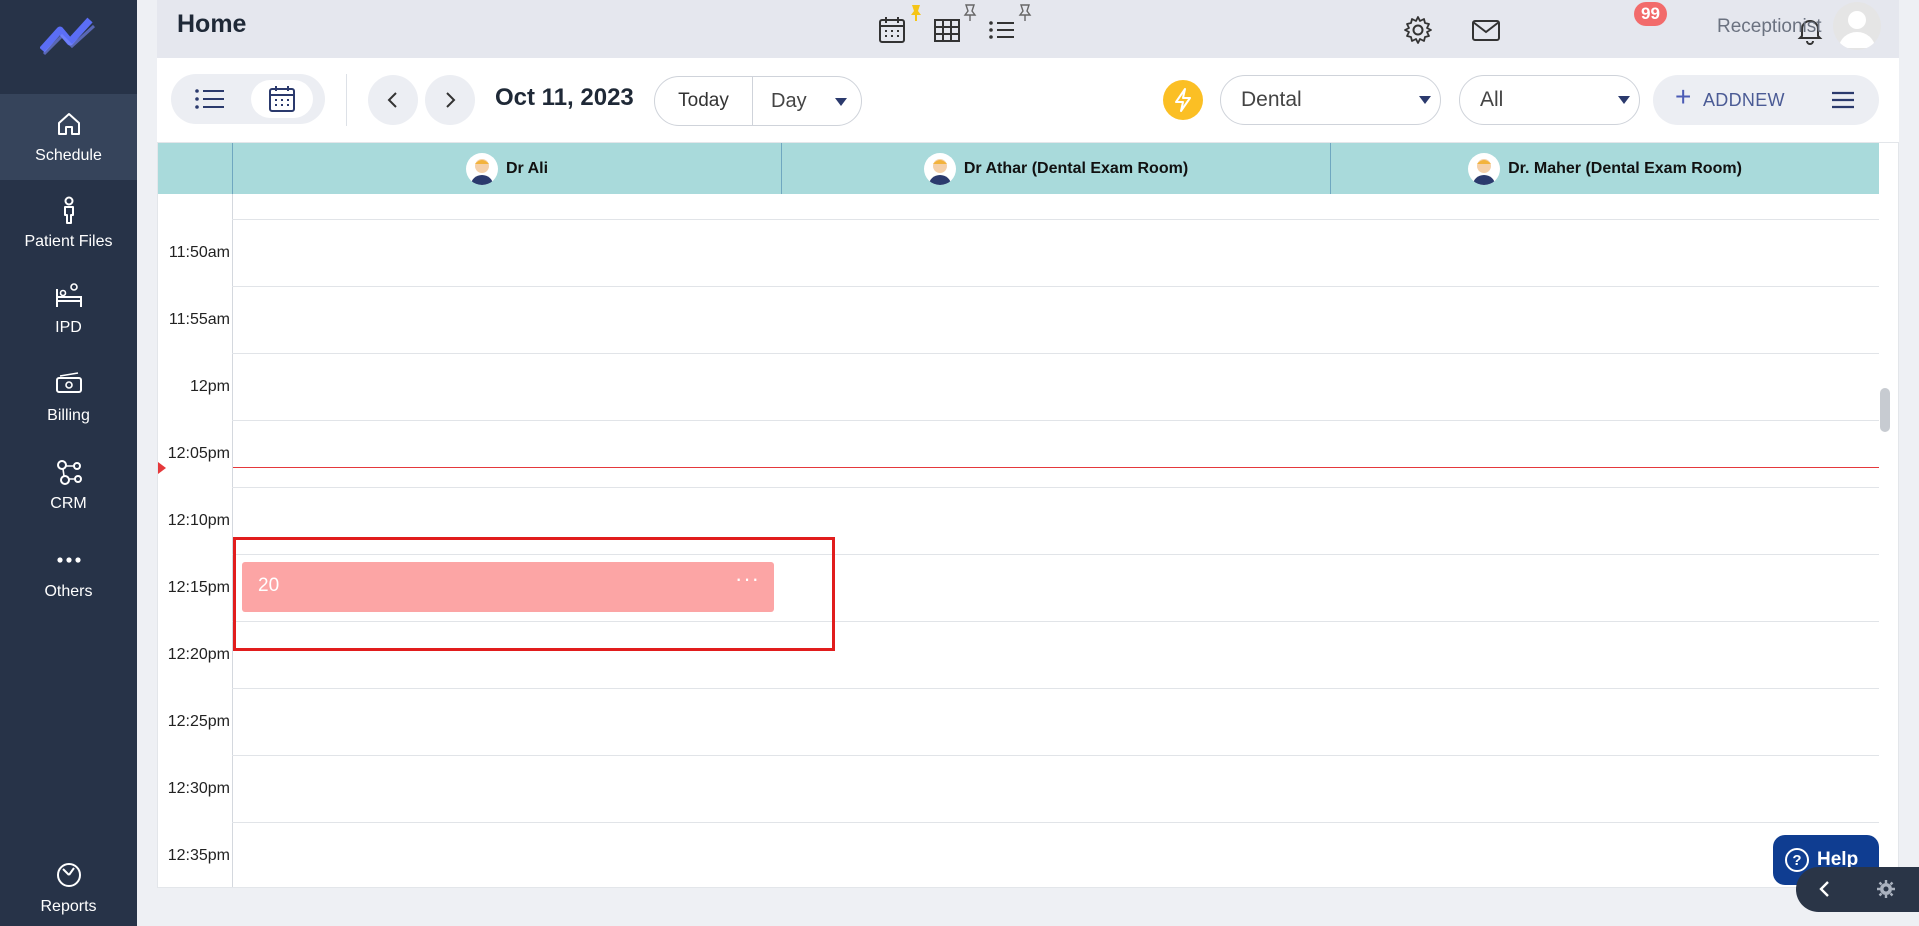  Describe the element at coordinates (199, 252) in the screenshot. I see `time-slot-label: 11:50am` at that location.